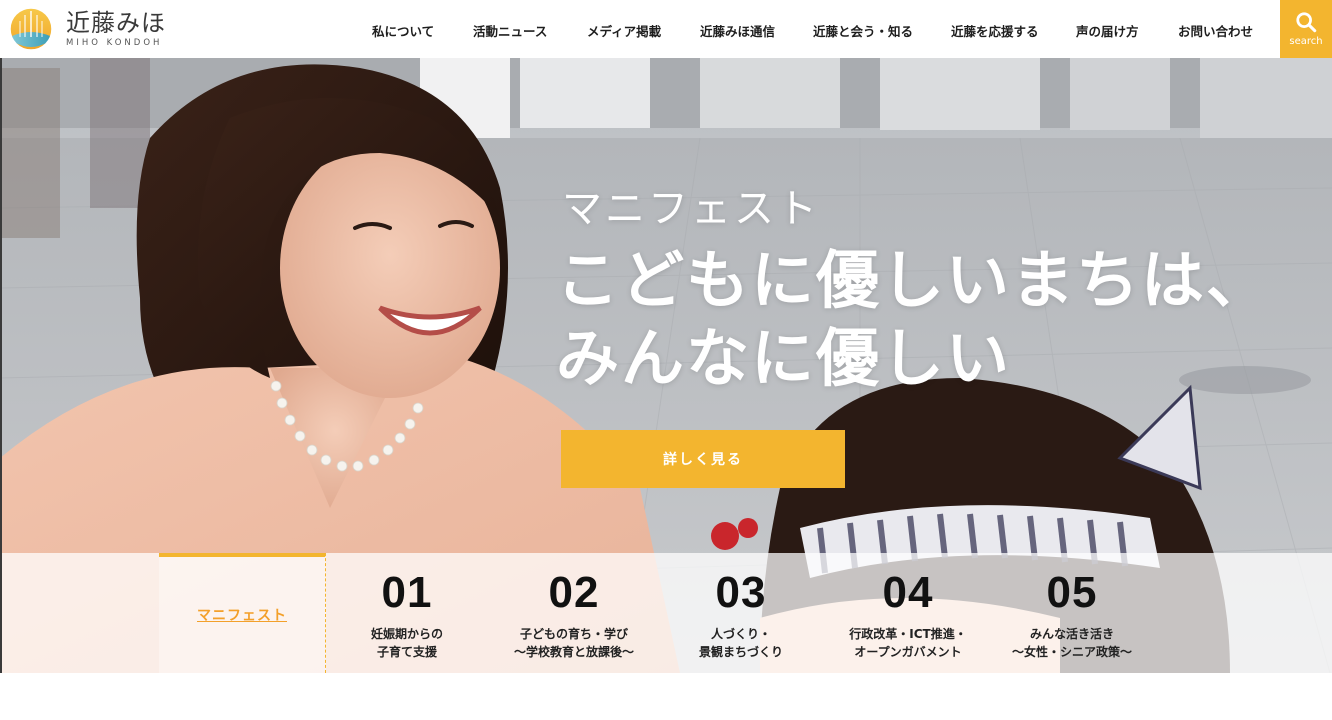 The height and width of the screenshot is (720, 1332). Describe the element at coordinates (741, 643) in the screenshot. I see `manifesto-item-label: 人づくり・ 景観まちづくり` at that location.